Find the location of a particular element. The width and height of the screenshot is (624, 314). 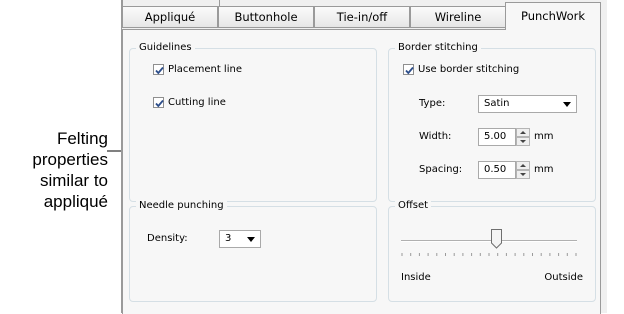

spacing-decrement-button is located at coordinates (523, 174).